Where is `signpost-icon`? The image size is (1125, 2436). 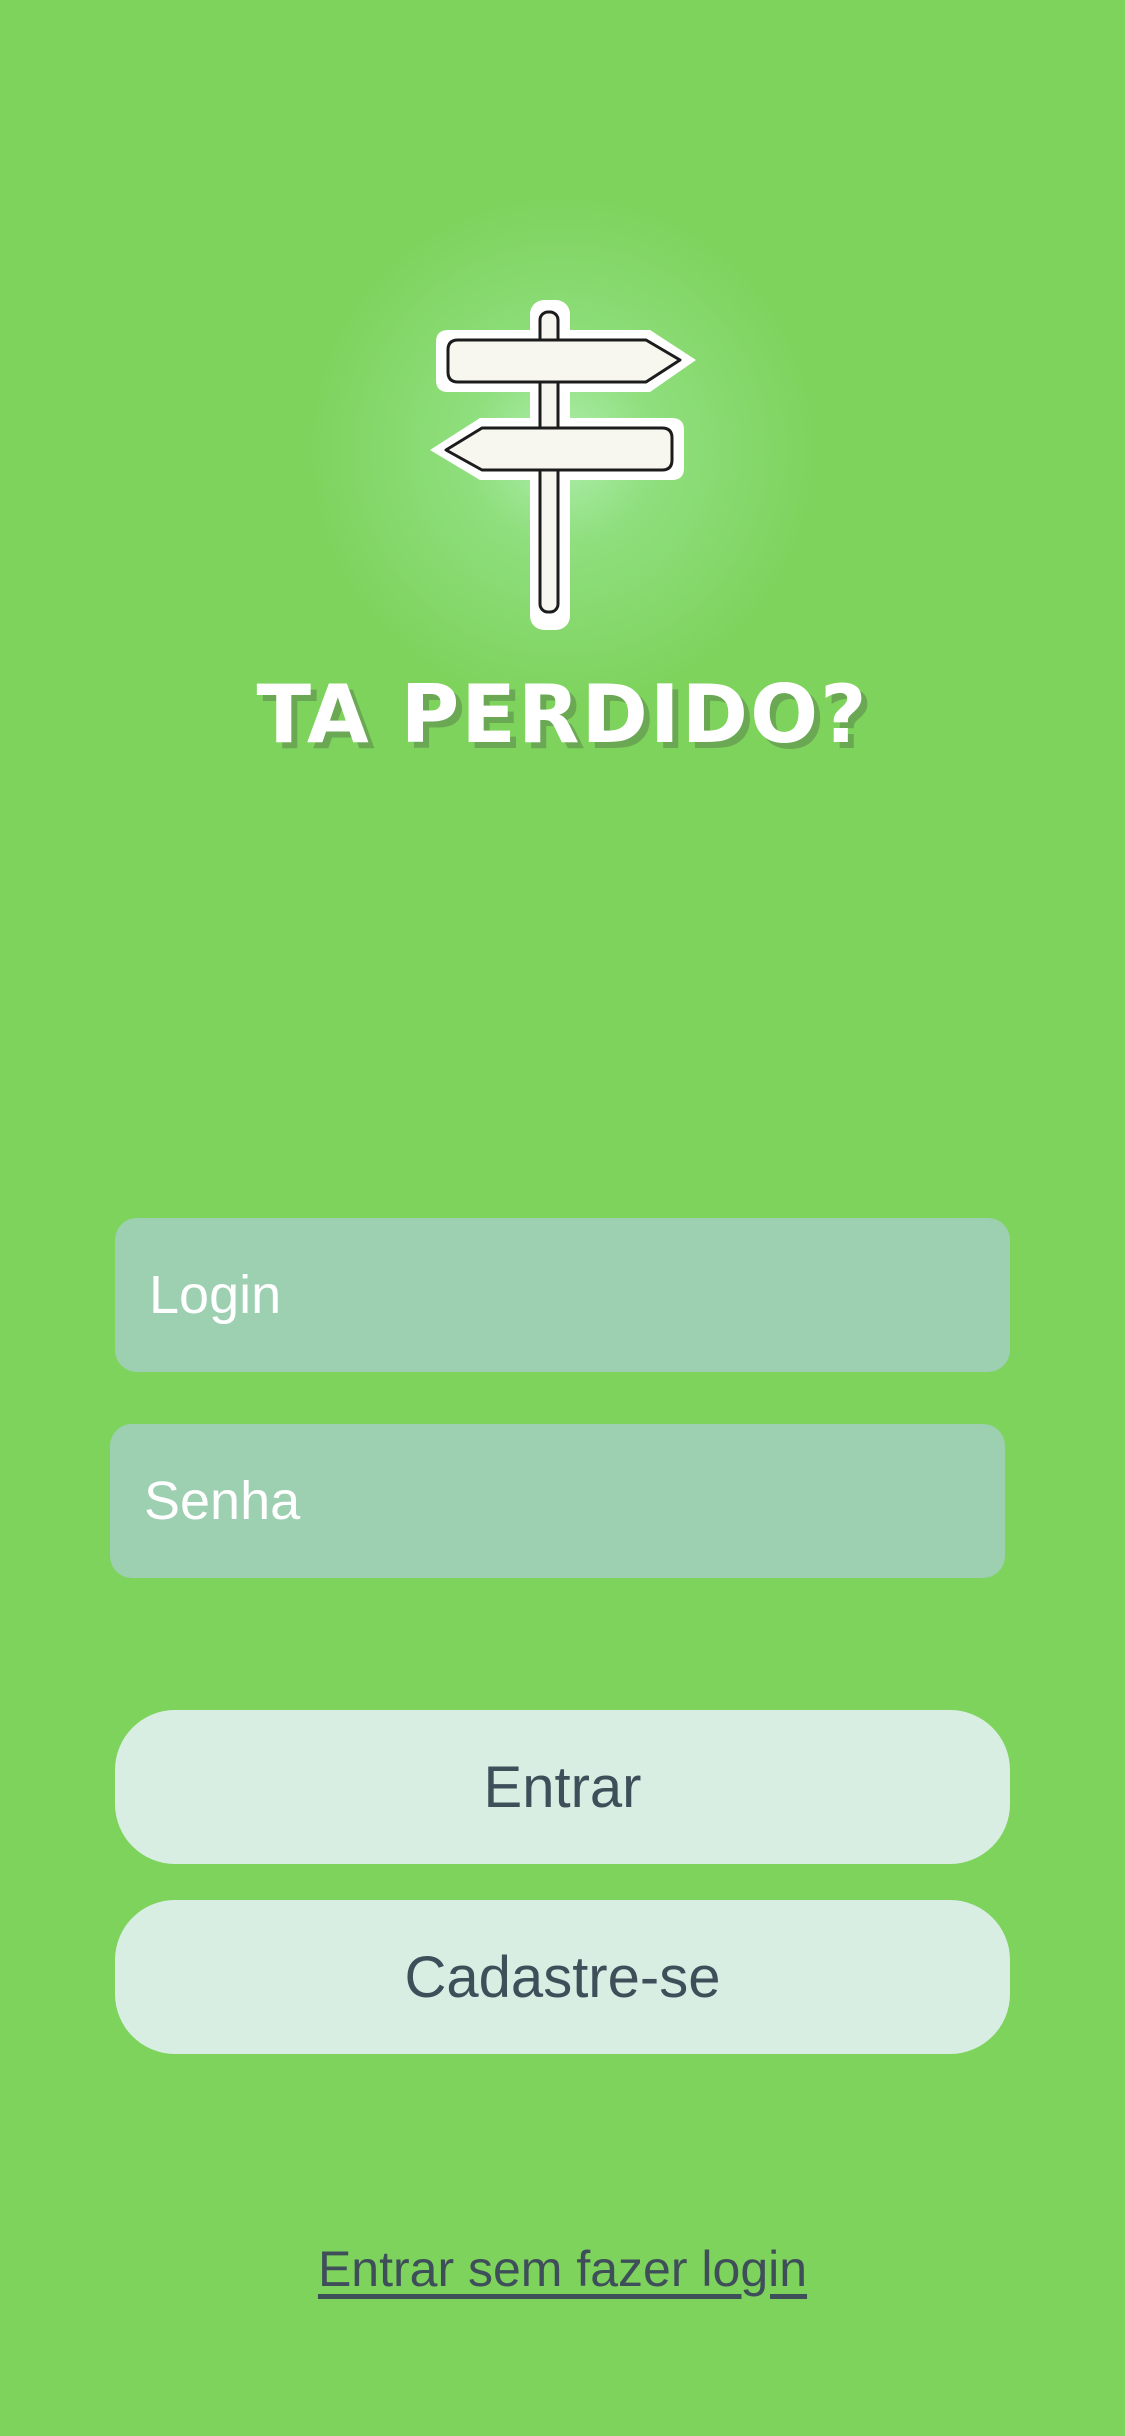
signpost-icon is located at coordinates (563, 465).